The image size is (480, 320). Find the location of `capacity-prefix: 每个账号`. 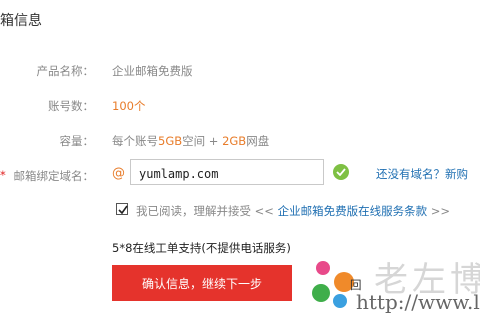

capacity-prefix: 每个账号 is located at coordinates (135, 141).